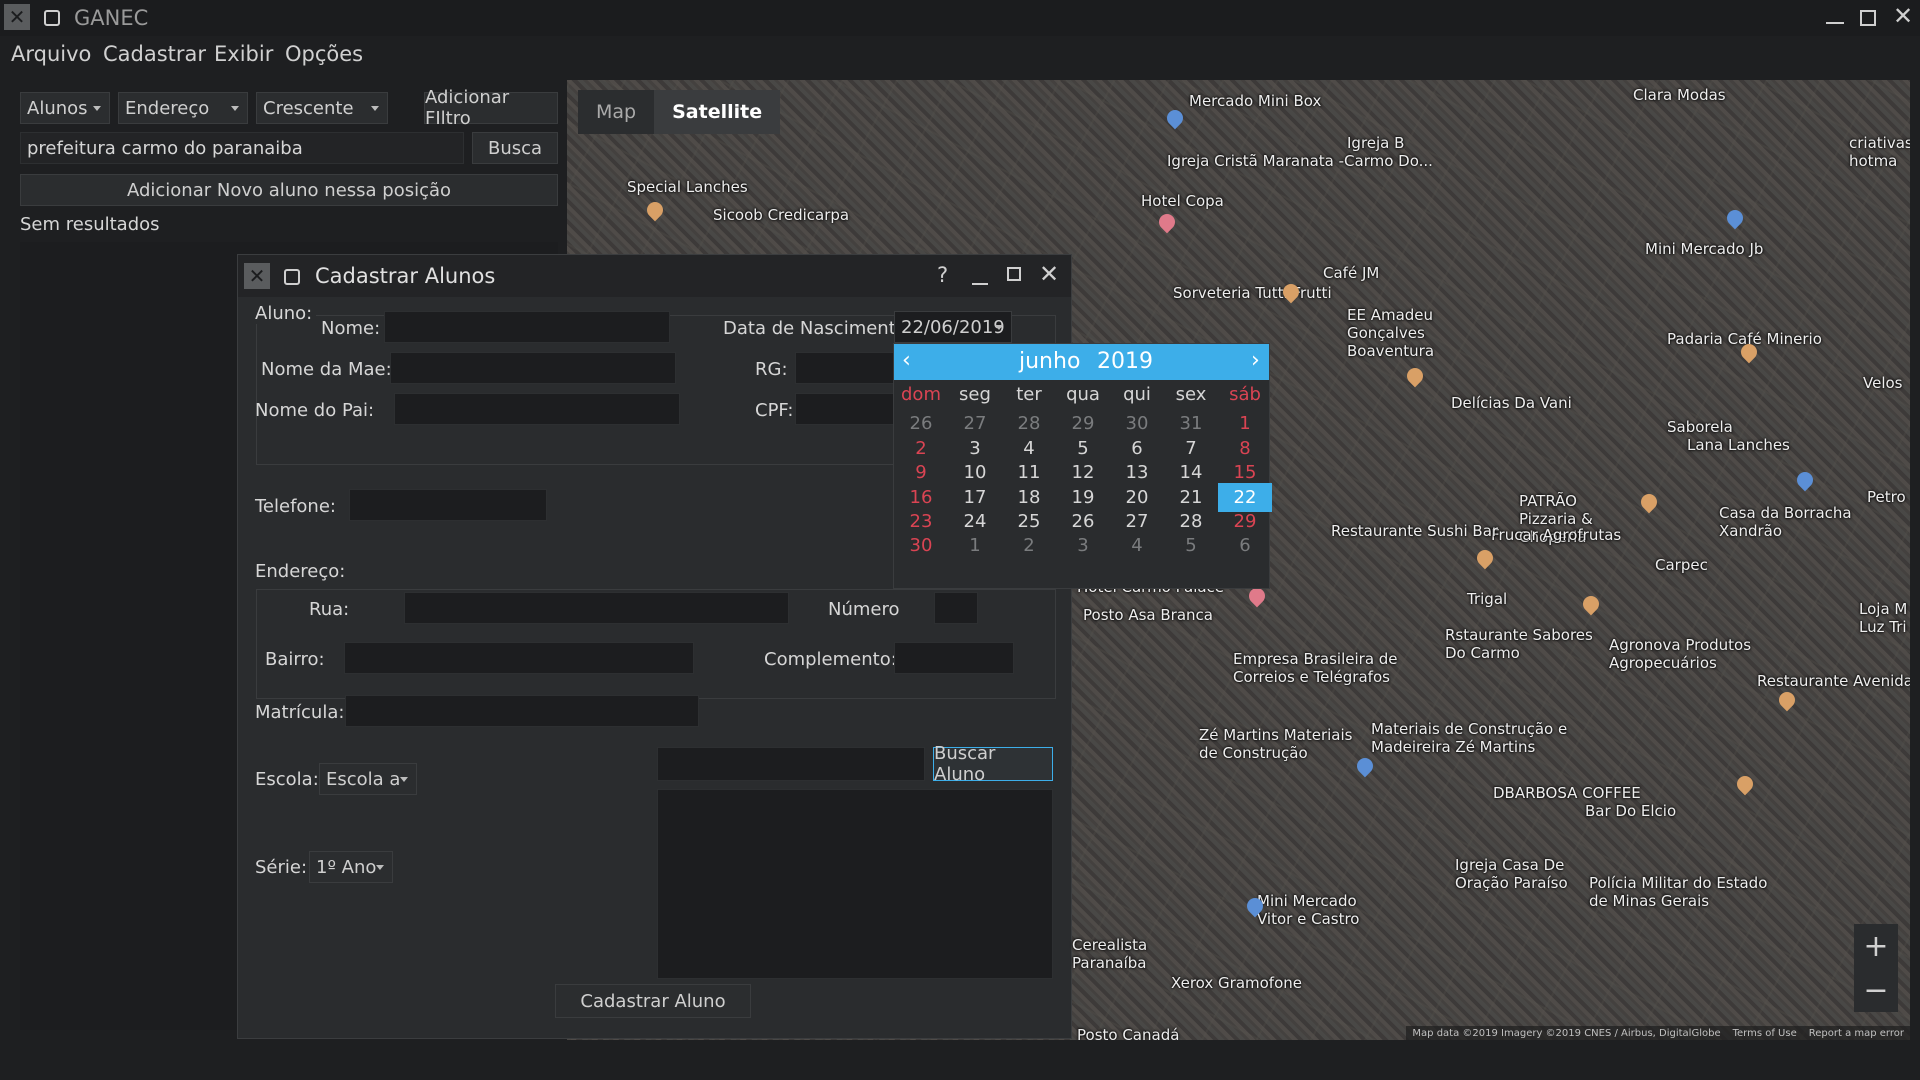 This screenshot has width=1920, height=1080. What do you see at coordinates (1567, 793) in the screenshot?
I see `map-label: DBARBOSA COFFEE` at bounding box center [1567, 793].